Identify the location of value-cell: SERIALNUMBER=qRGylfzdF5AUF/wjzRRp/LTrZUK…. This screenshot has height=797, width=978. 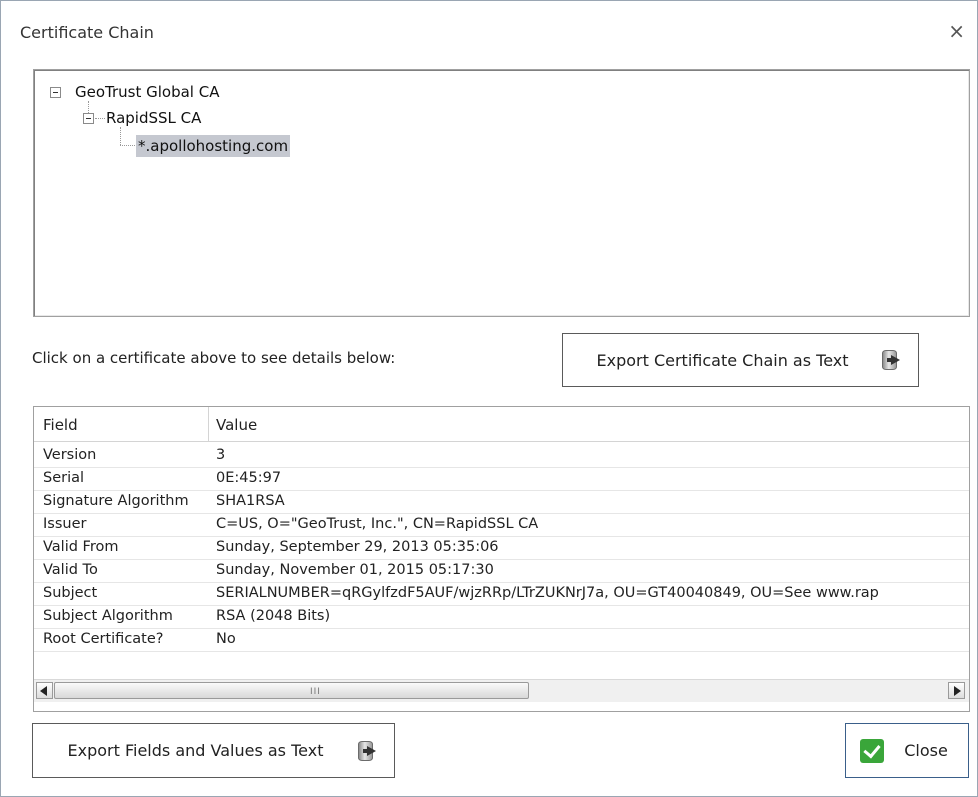
(547, 593).